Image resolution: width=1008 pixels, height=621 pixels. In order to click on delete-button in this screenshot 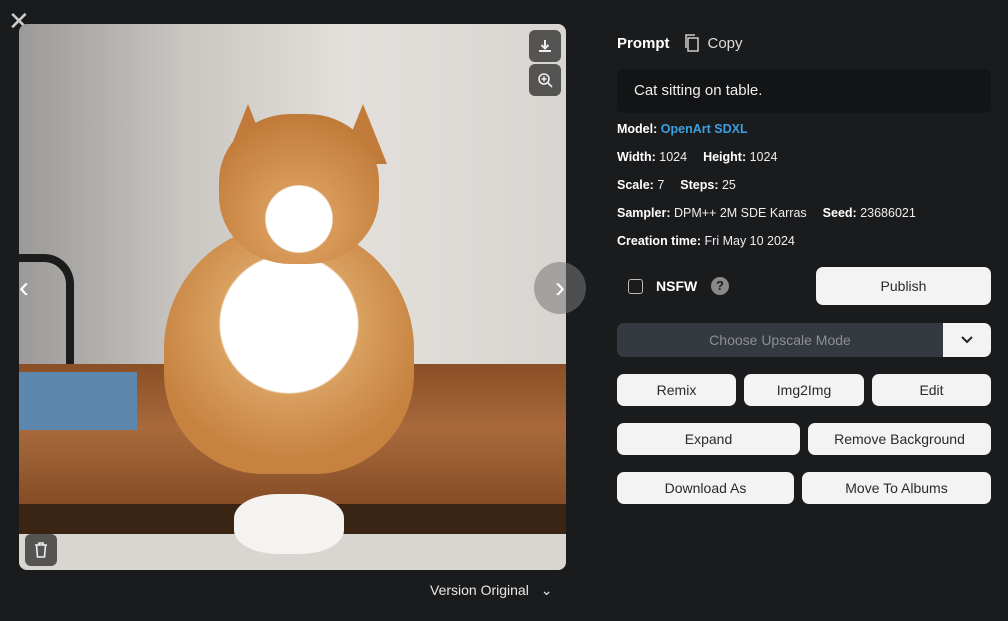, I will do `click(41, 550)`.